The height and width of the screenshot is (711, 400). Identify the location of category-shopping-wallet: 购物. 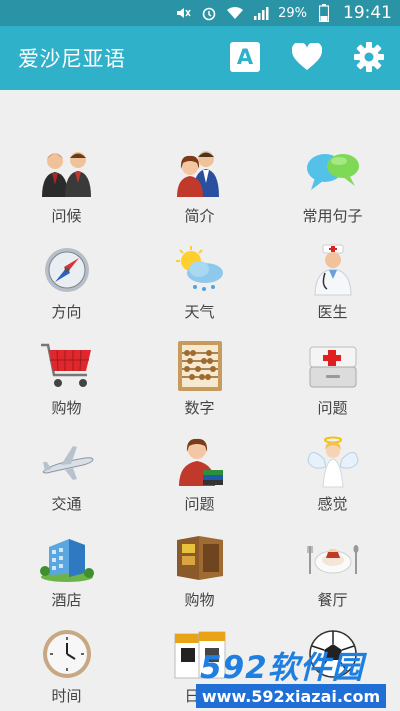
(199, 578).